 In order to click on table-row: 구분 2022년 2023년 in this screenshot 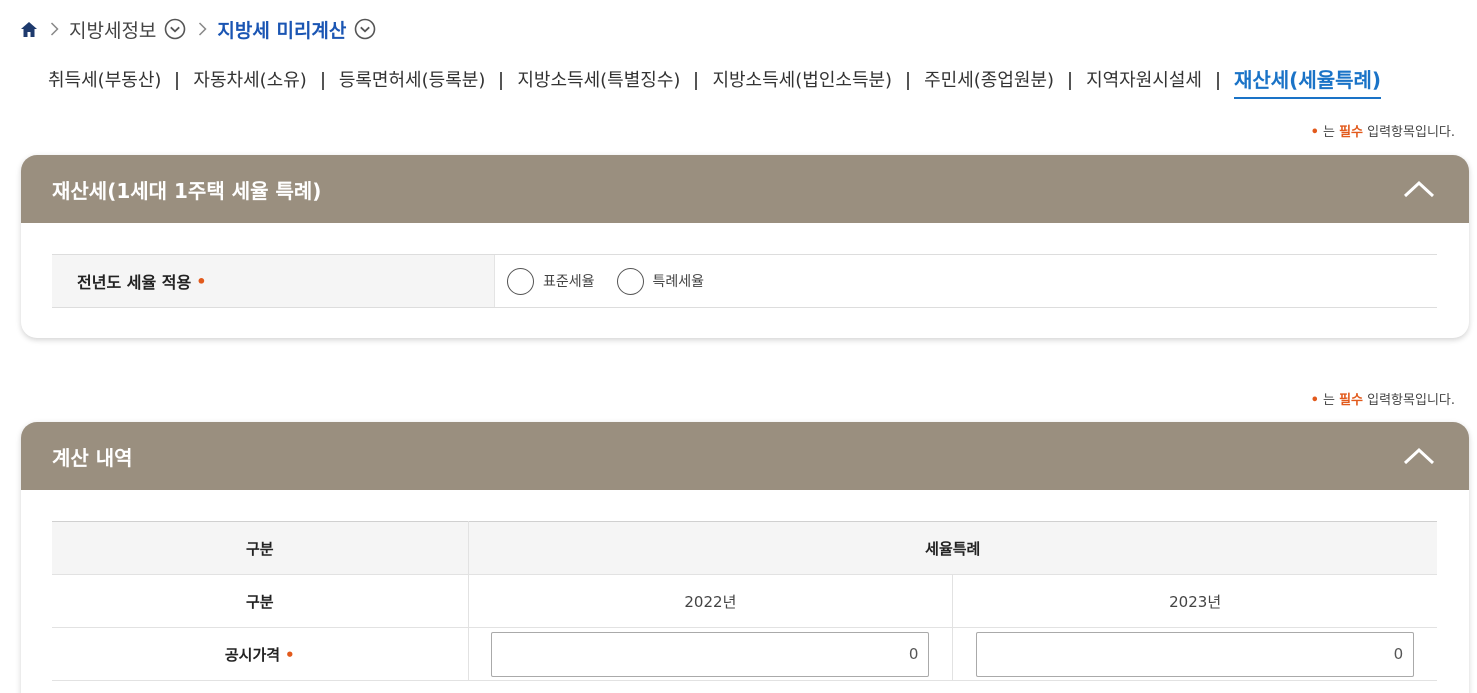, I will do `click(744, 601)`.